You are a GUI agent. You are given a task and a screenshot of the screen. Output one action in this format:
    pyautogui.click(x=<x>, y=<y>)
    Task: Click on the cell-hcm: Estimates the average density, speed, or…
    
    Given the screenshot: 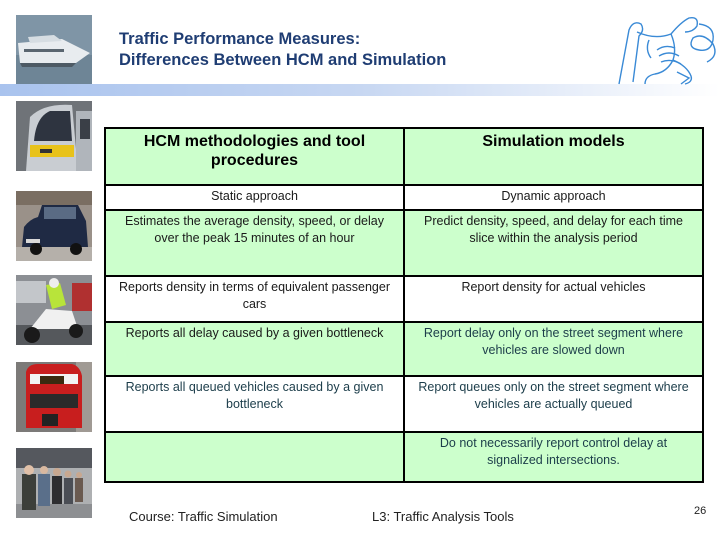 What is the action you would take?
    pyautogui.click(x=254, y=243)
    